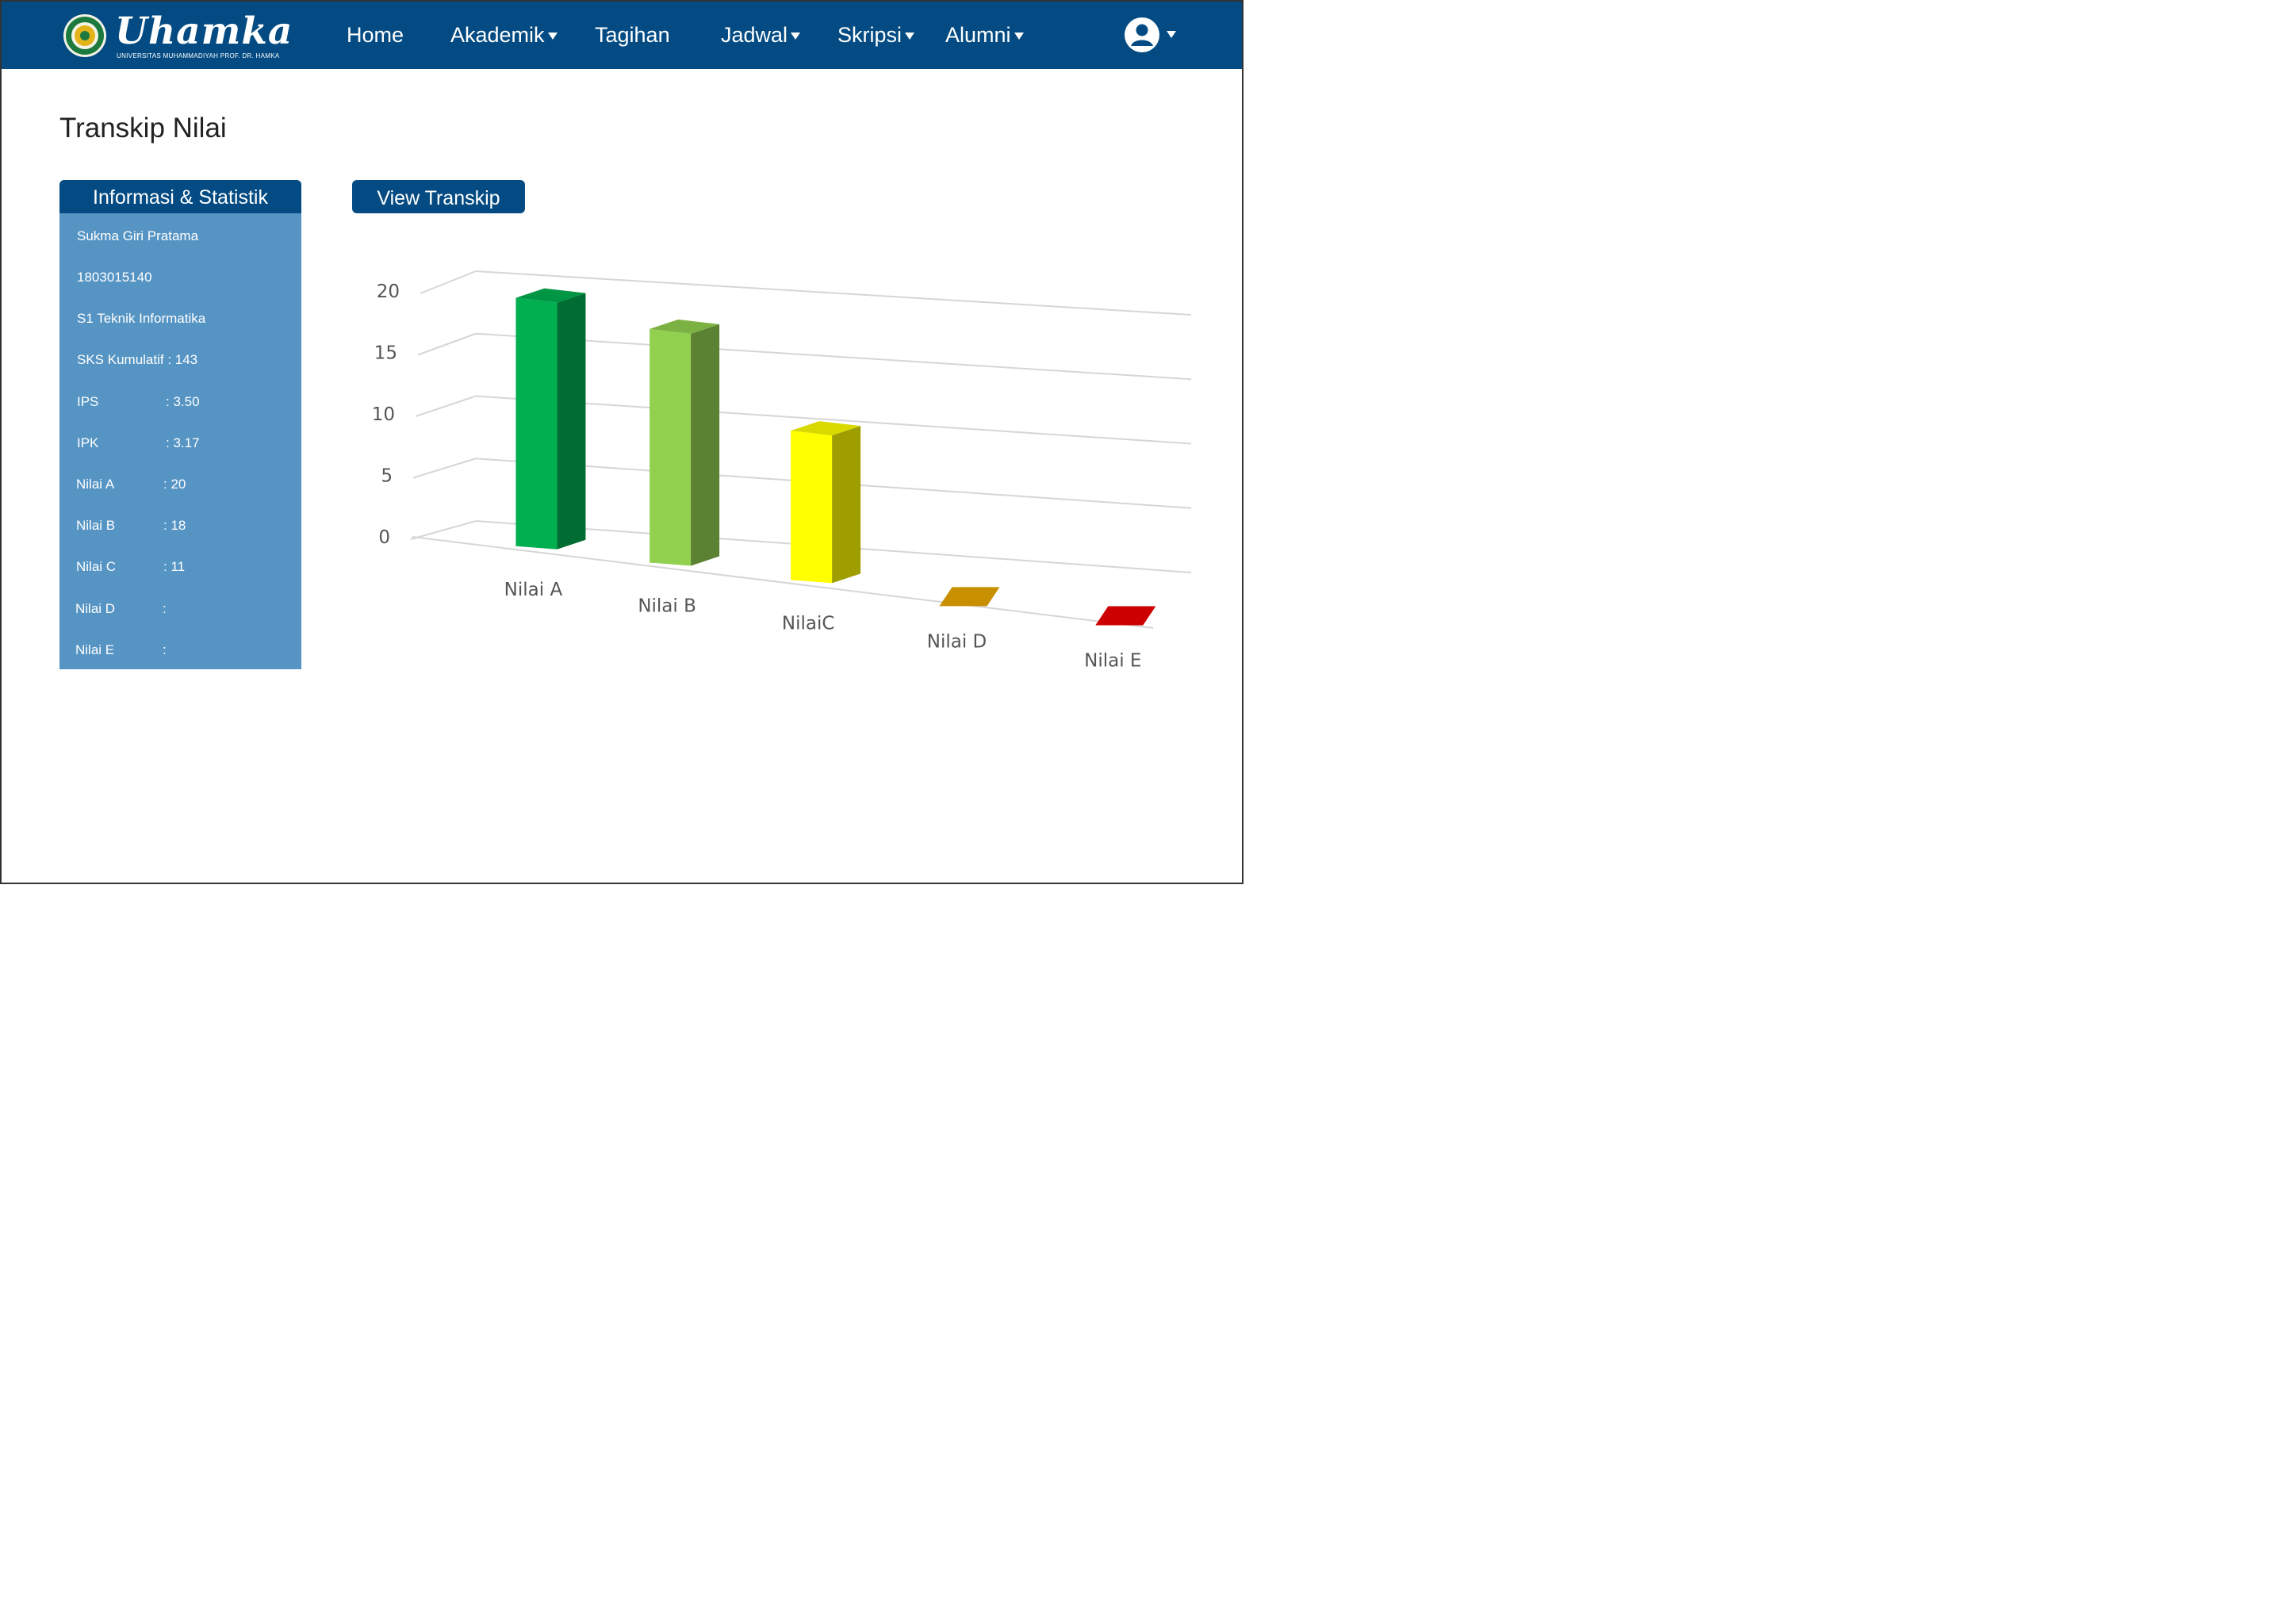 This screenshot has height=1624, width=2284. What do you see at coordinates (383, 414) in the screenshot?
I see `y-tick-label: 10` at bounding box center [383, 414].